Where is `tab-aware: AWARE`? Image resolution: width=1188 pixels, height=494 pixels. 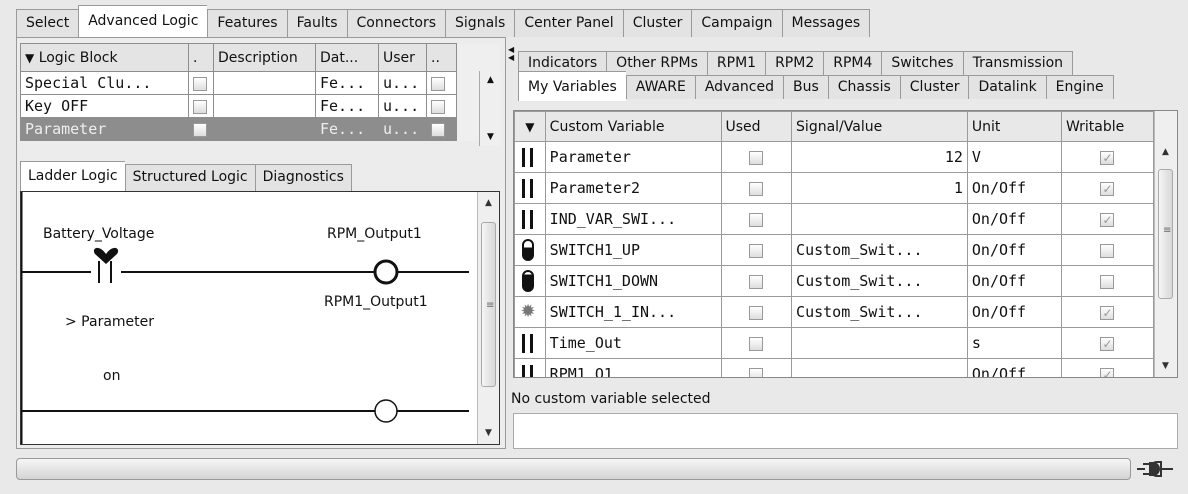
tab-aware: AWARE is located at coordinates (660, 87).